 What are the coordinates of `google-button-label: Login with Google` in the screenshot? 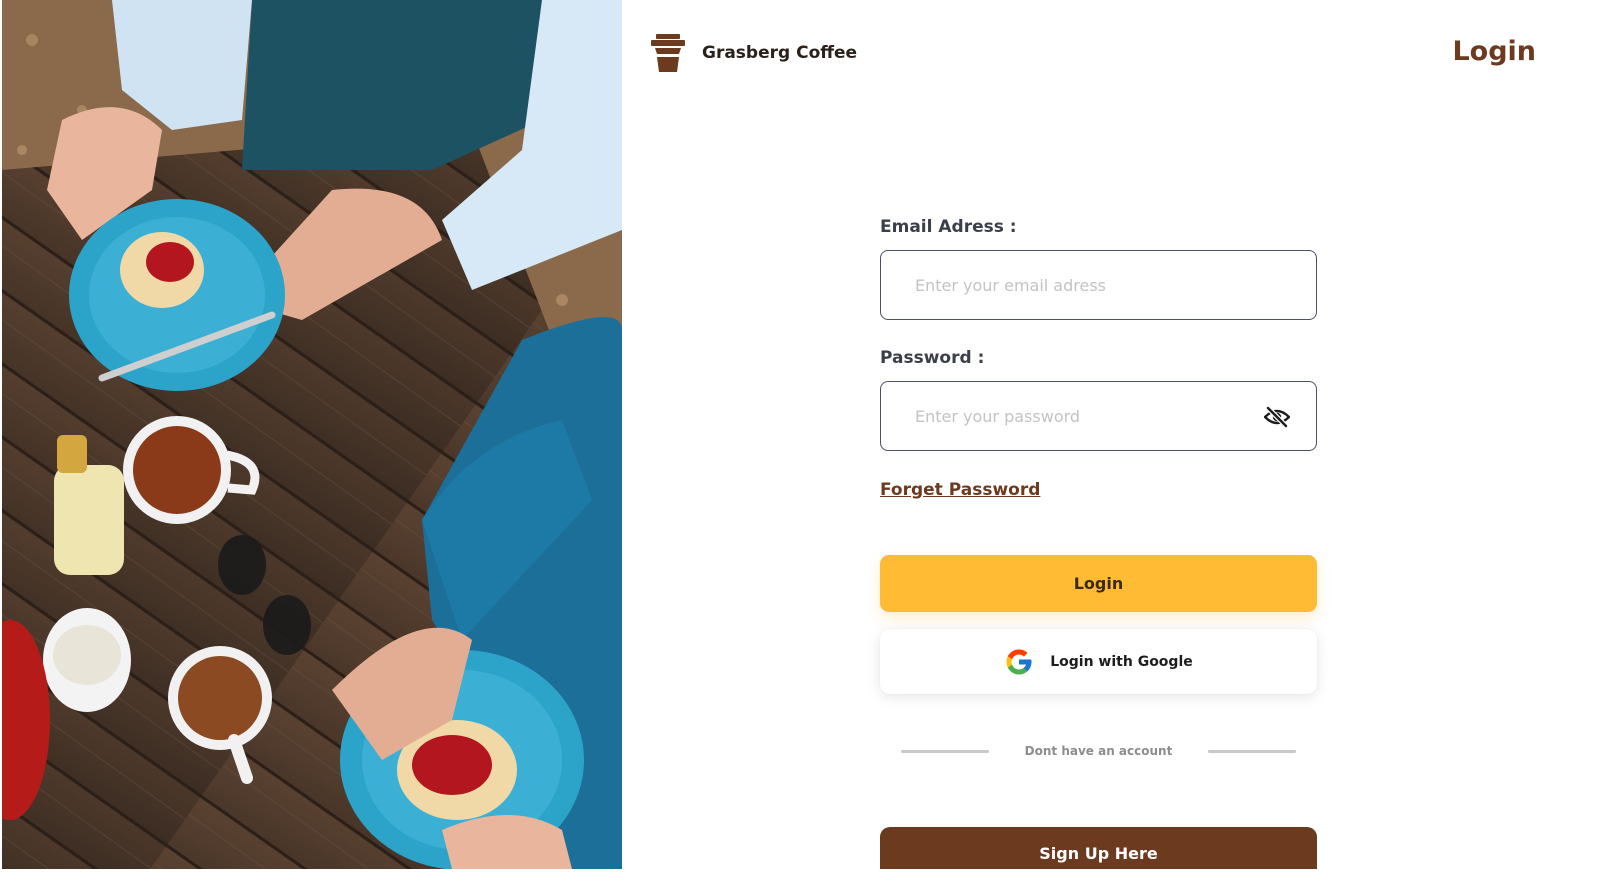 It's located at (1121, 661).